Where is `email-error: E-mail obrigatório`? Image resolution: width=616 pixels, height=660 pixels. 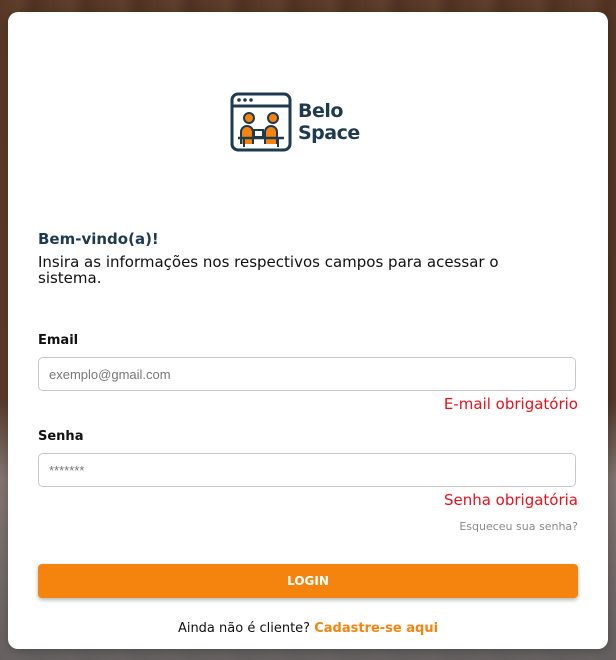
email-error: E-mail obrigatório is located at coordinates (510, 404).